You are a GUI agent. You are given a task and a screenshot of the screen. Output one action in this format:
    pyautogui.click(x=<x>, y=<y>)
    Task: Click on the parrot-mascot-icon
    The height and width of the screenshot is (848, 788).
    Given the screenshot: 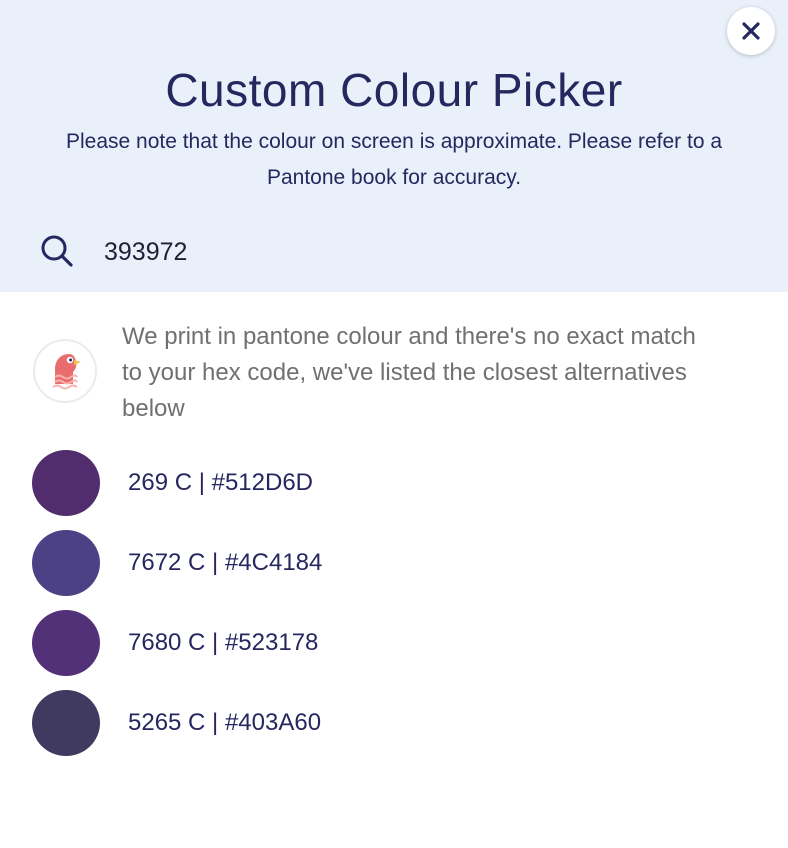 What is the action you would take?
    pyautogui.click(x=66, y=372)
    